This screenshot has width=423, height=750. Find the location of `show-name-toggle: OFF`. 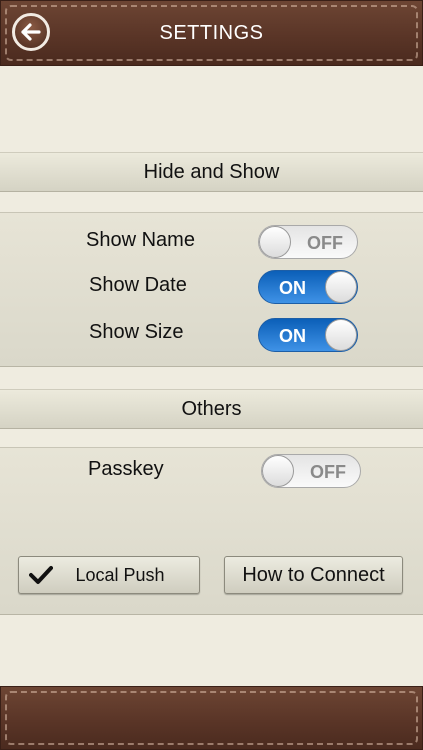

show-name-toggle: OFF is located at coordinates (308, 242).